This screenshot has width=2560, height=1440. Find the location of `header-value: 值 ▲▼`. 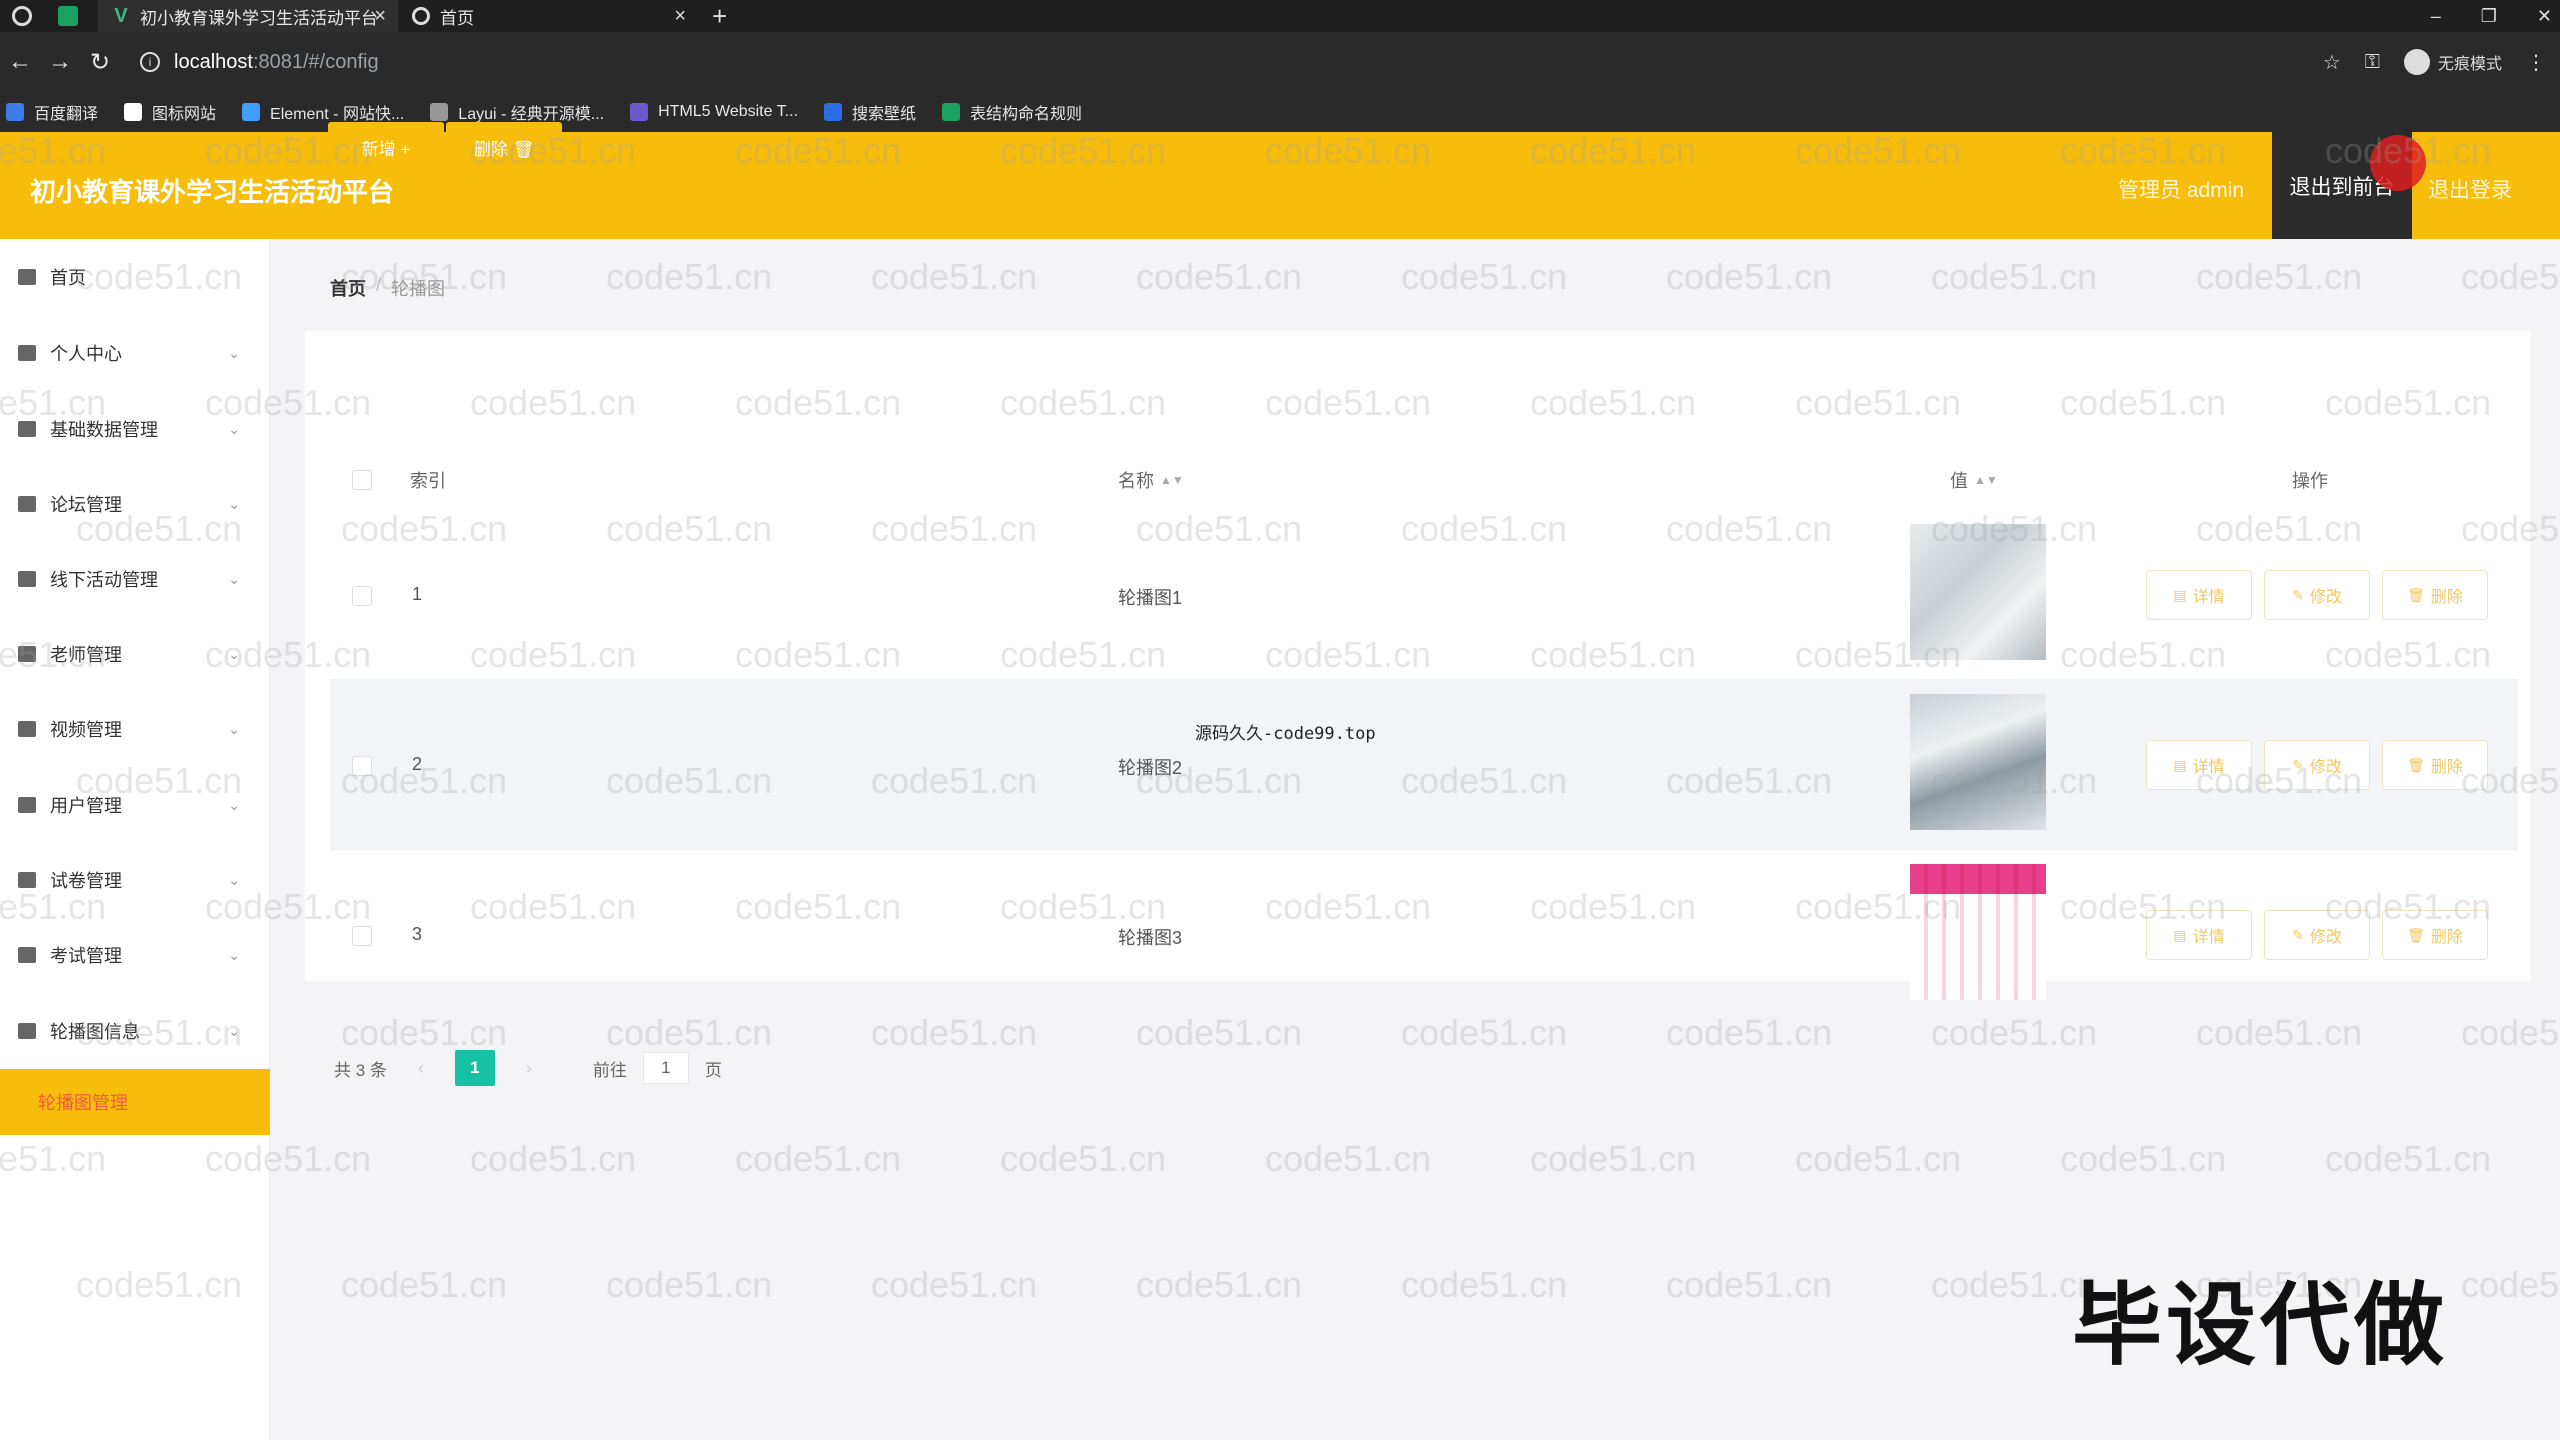

header-value: 值 ▲▼ is located at coordinates (1974, 480).